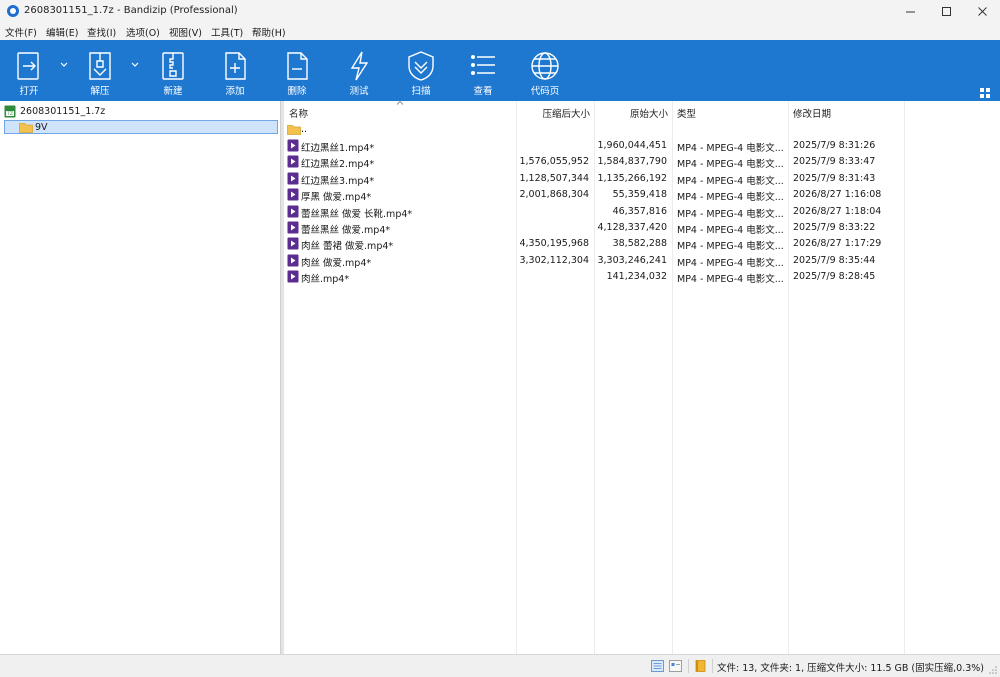  I want to click on new-archive-icon, so click(173, 66).